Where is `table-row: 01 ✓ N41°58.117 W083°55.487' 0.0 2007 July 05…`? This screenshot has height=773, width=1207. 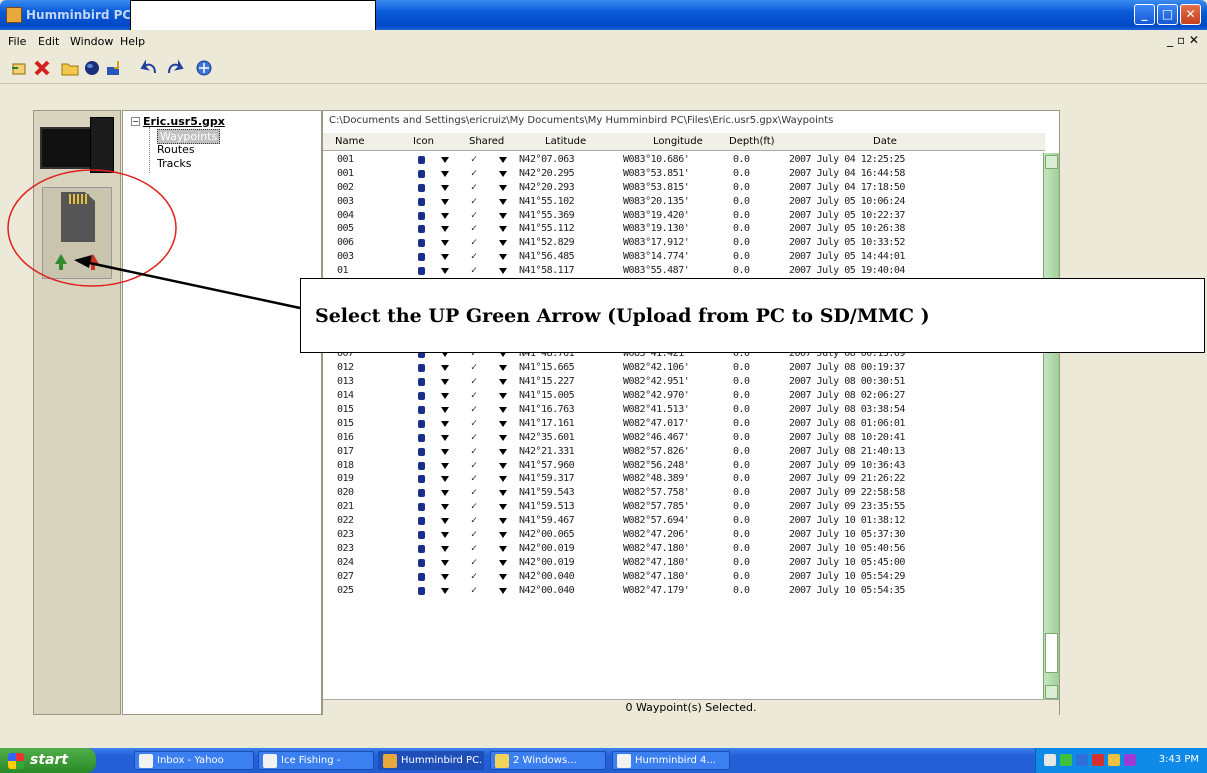
table-row: 01 ✓ N41°58.117 W083°55.487' 0.0 2007 July 05… is located at coordinates (684, 271).